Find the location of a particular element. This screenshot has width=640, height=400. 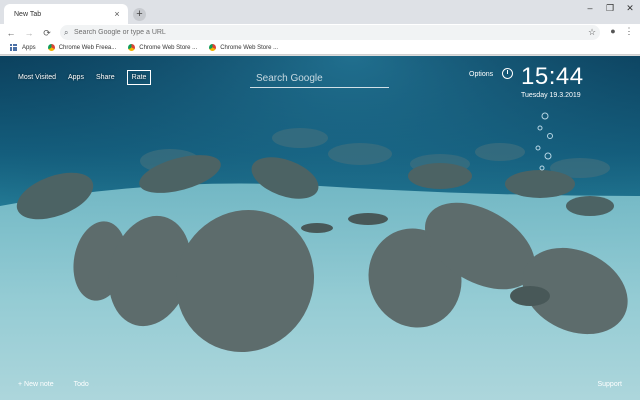

window-controls: – ❐ ✕ is located at coordinates (610, 9).